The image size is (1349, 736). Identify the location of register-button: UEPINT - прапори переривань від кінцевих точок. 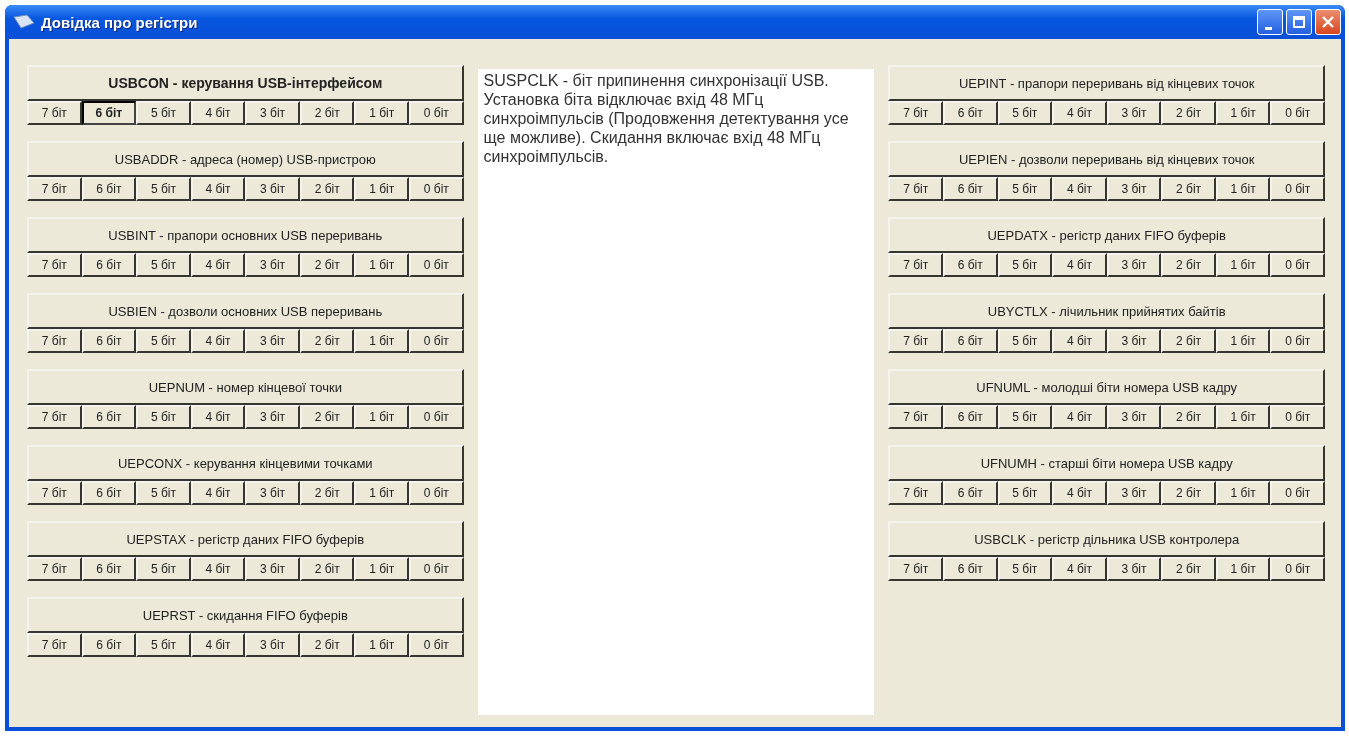
(1106, 83).